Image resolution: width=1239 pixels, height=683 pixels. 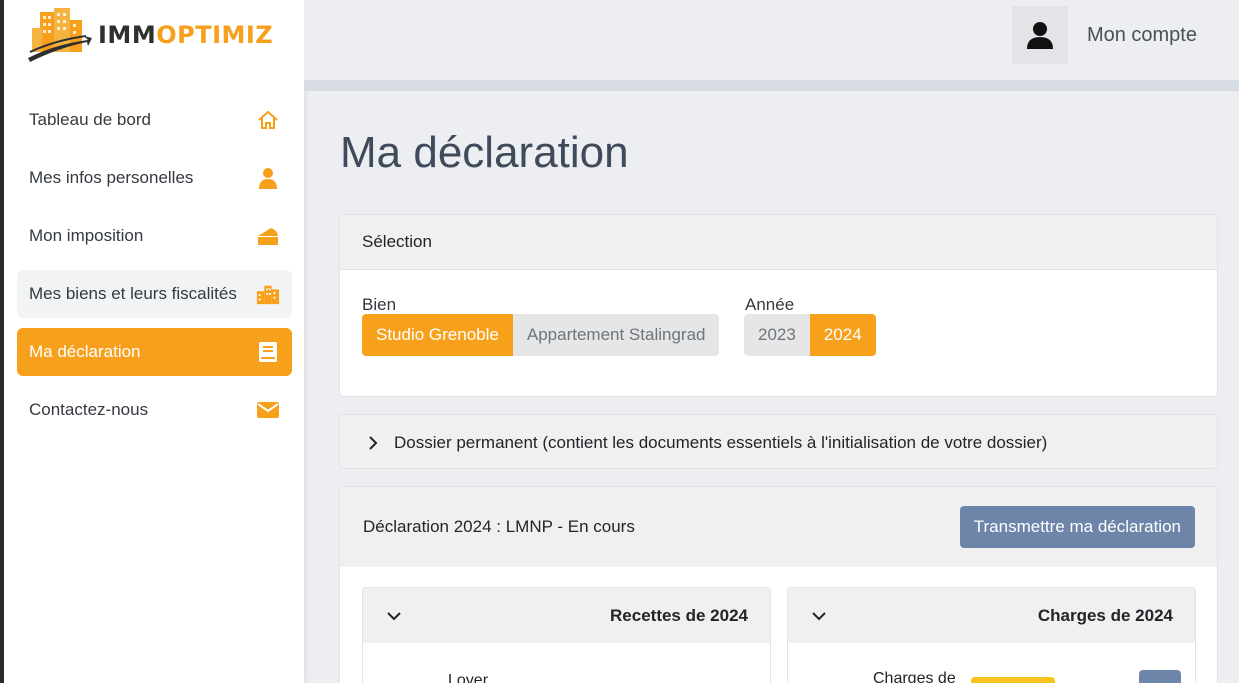 I want to click on sidebar-item-ma-declaration: Ma déclaration, so click(x=154, y=352).